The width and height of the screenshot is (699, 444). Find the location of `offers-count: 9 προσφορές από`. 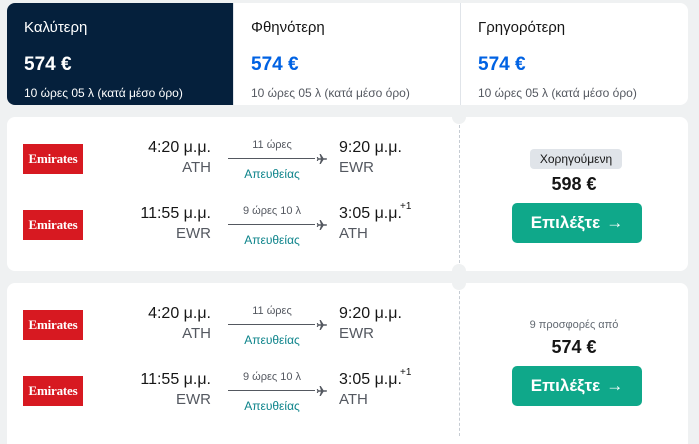

offers-count: 9 προσφορές από is located at coordinates (574, 325).